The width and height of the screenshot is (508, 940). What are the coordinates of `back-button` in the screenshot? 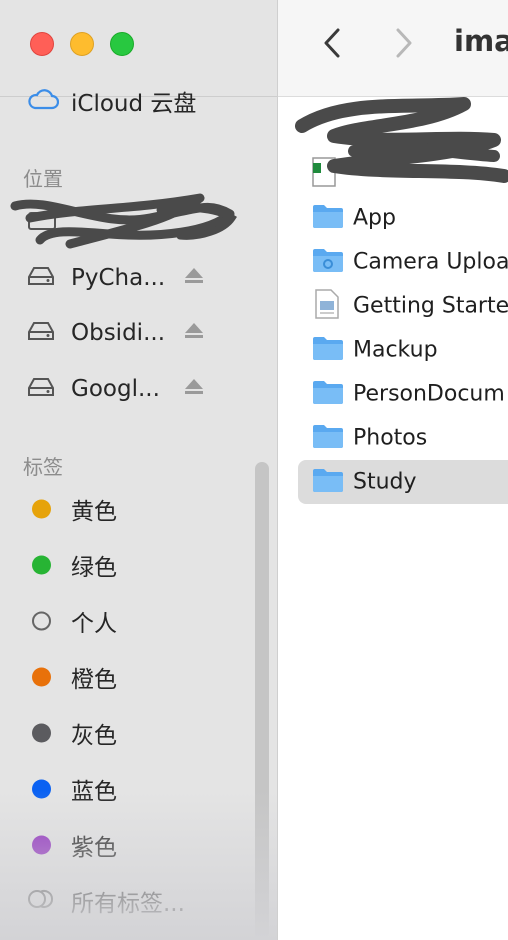 It's located at (332, 45).